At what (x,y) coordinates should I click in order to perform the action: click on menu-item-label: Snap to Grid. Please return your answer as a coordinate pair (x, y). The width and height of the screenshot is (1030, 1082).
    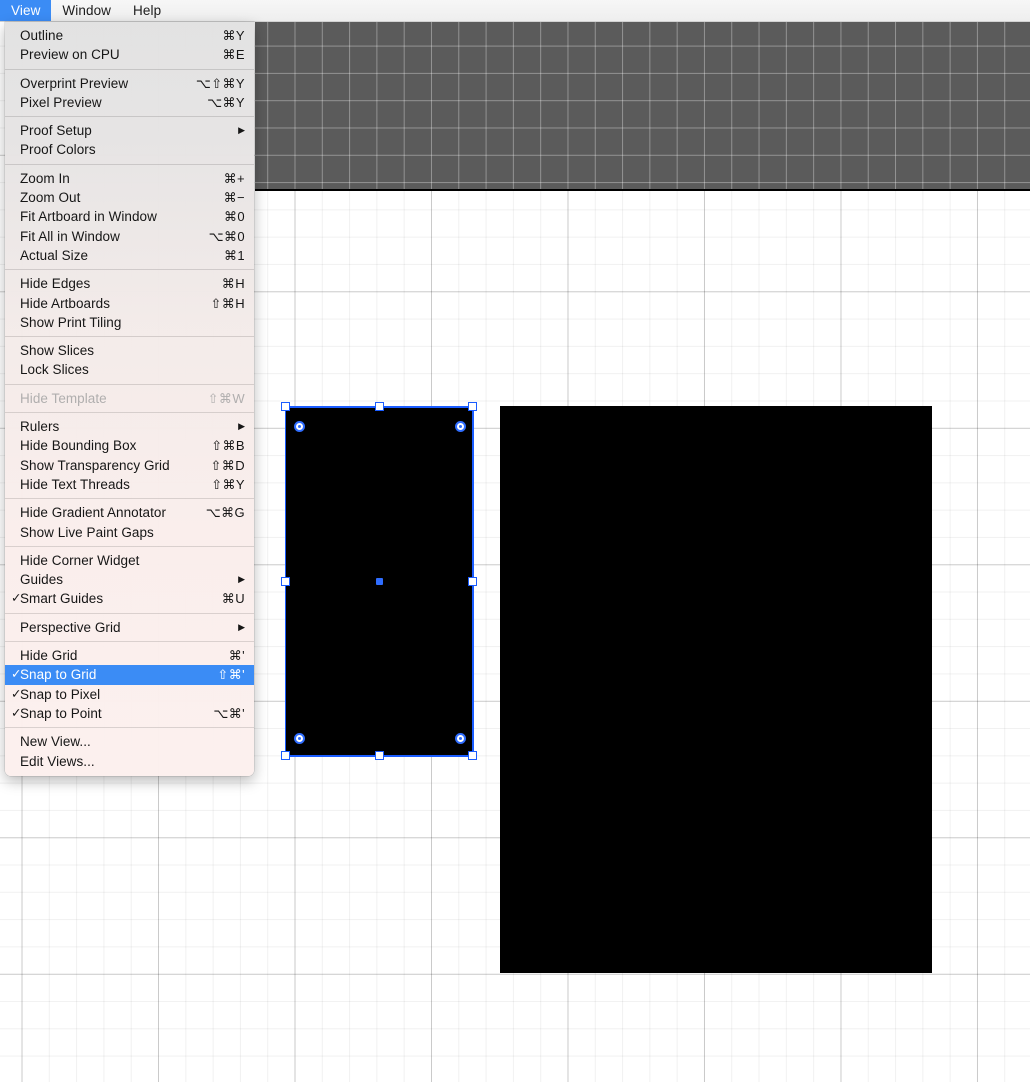
    Looking at the image, I should click on (58, 675).